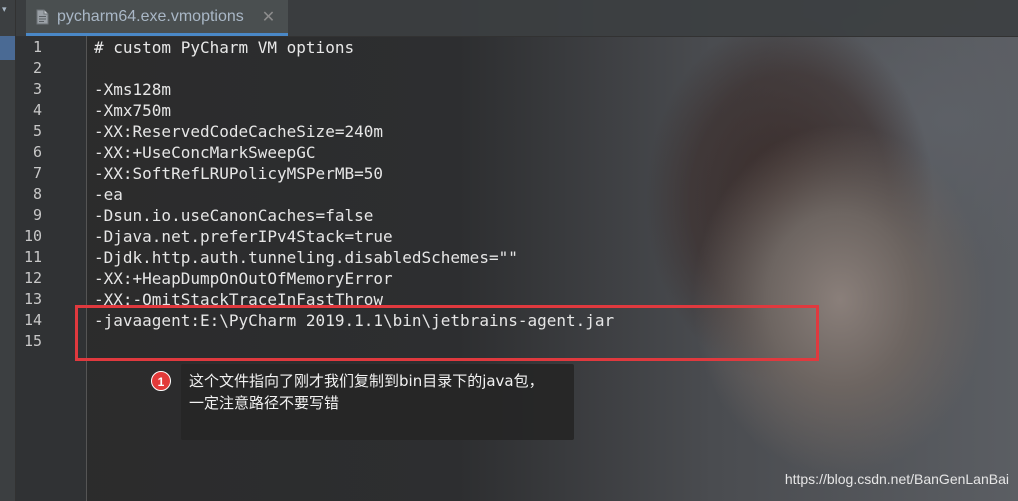 The height and width of the screenshot is (501, 1018). I want to click on annotation-text: 这个文件指向了刚才我们复制到bin目录下的java包， 一定注意路径不要写错, so click(379, 392).